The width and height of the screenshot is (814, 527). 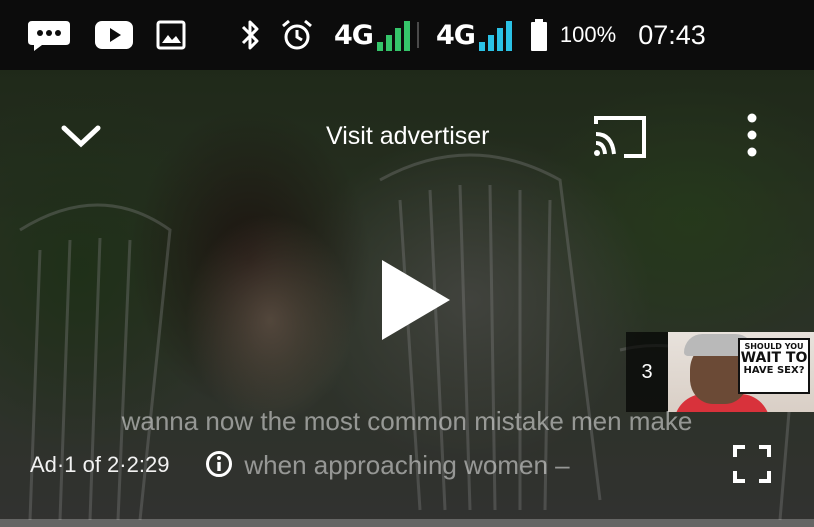 I want to click on cast-button, so click(x=620, y=136).